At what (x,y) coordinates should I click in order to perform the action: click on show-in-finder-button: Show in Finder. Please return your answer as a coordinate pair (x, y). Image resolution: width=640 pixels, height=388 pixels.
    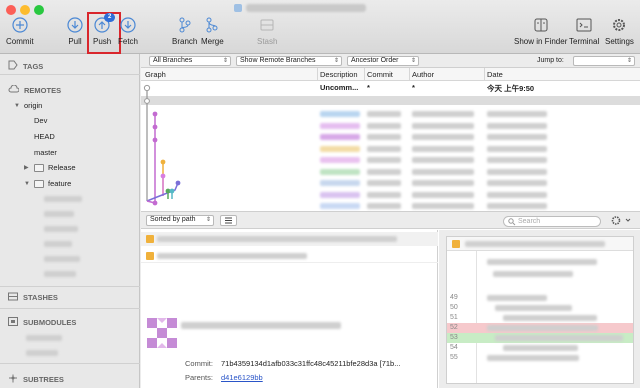
    Looking at the image, I should click on (540, 31).